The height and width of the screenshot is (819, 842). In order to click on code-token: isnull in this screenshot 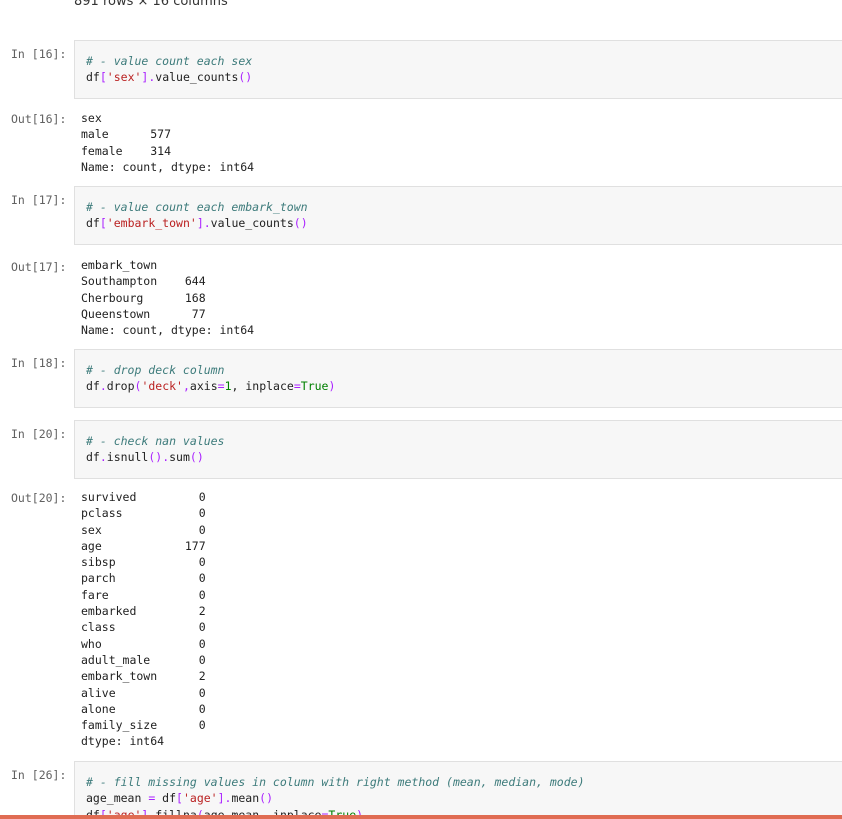, I will do `click(127, 457)`.